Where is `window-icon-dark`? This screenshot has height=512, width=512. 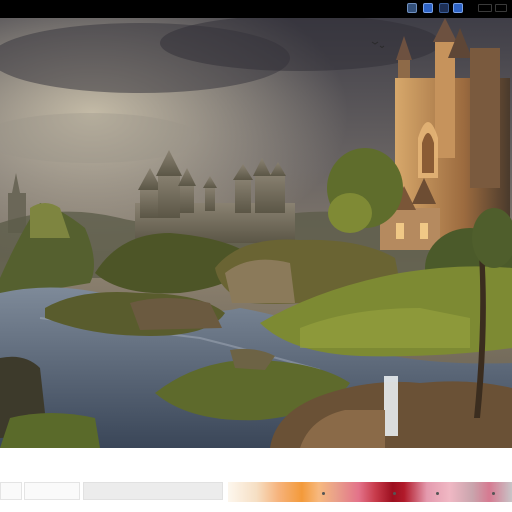 window-icon-dark is located at coordinates (444, 8).